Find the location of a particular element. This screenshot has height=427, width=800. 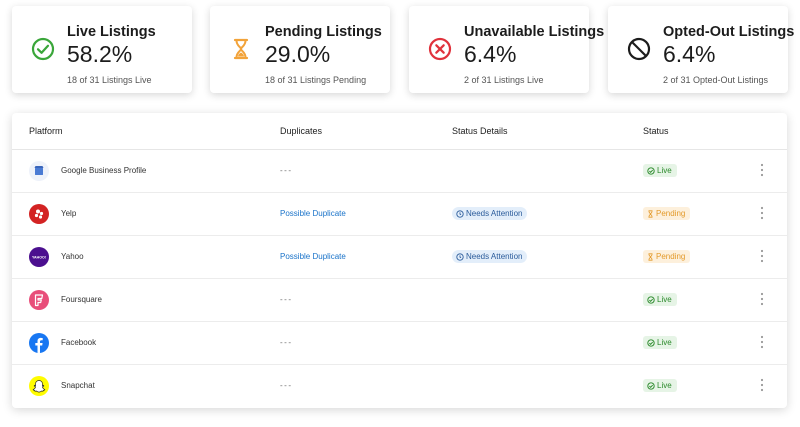

foursquare-logo-icon is located at coordinates (39, 300).